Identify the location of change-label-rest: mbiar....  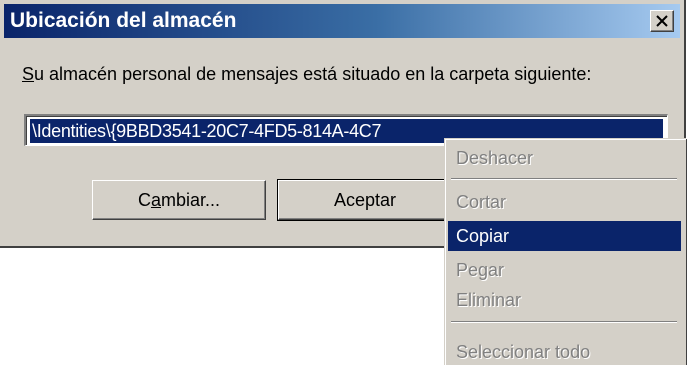
(190, 200).